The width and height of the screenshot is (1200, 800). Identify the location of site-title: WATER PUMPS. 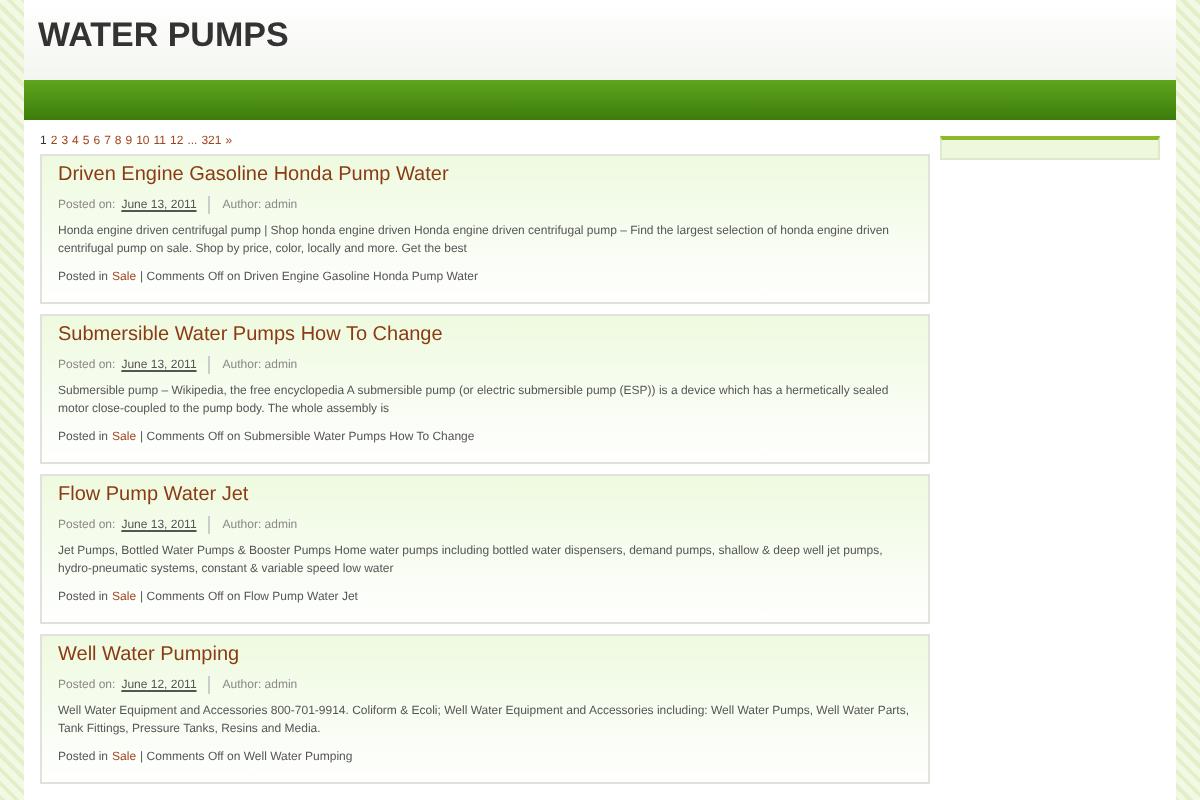
(163, 36).